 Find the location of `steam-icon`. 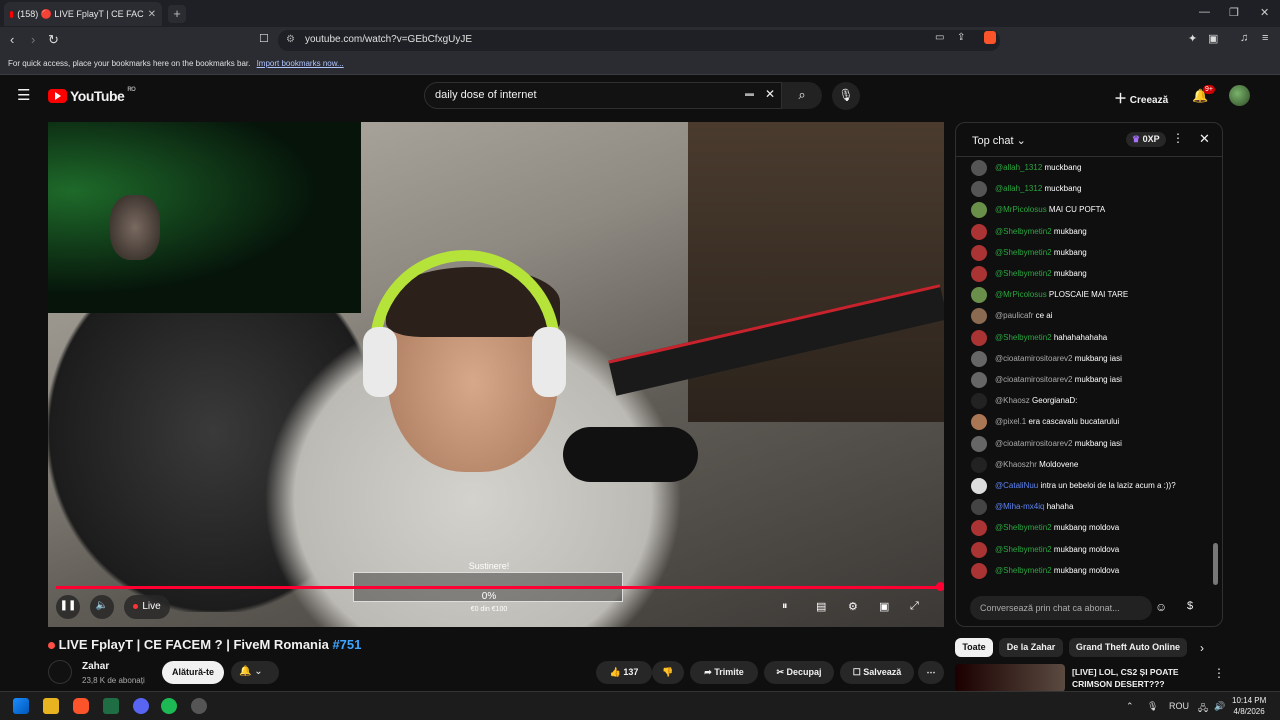

steam-icon is located at coordinates (199, 706).